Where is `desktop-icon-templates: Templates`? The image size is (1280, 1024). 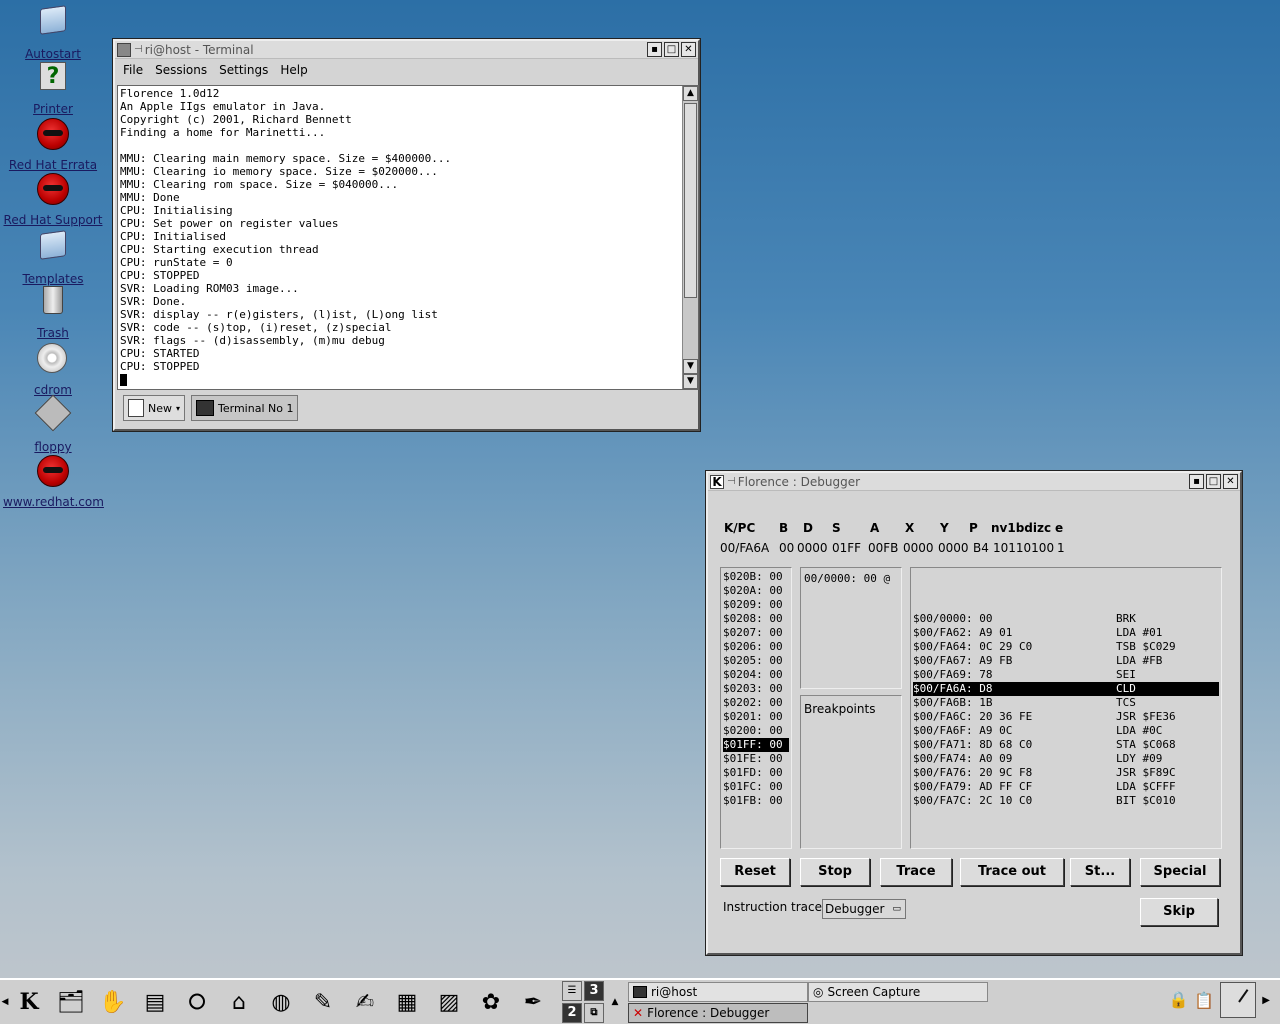 desktop-icon-templates: Templates is located at coordinates (53, 257).